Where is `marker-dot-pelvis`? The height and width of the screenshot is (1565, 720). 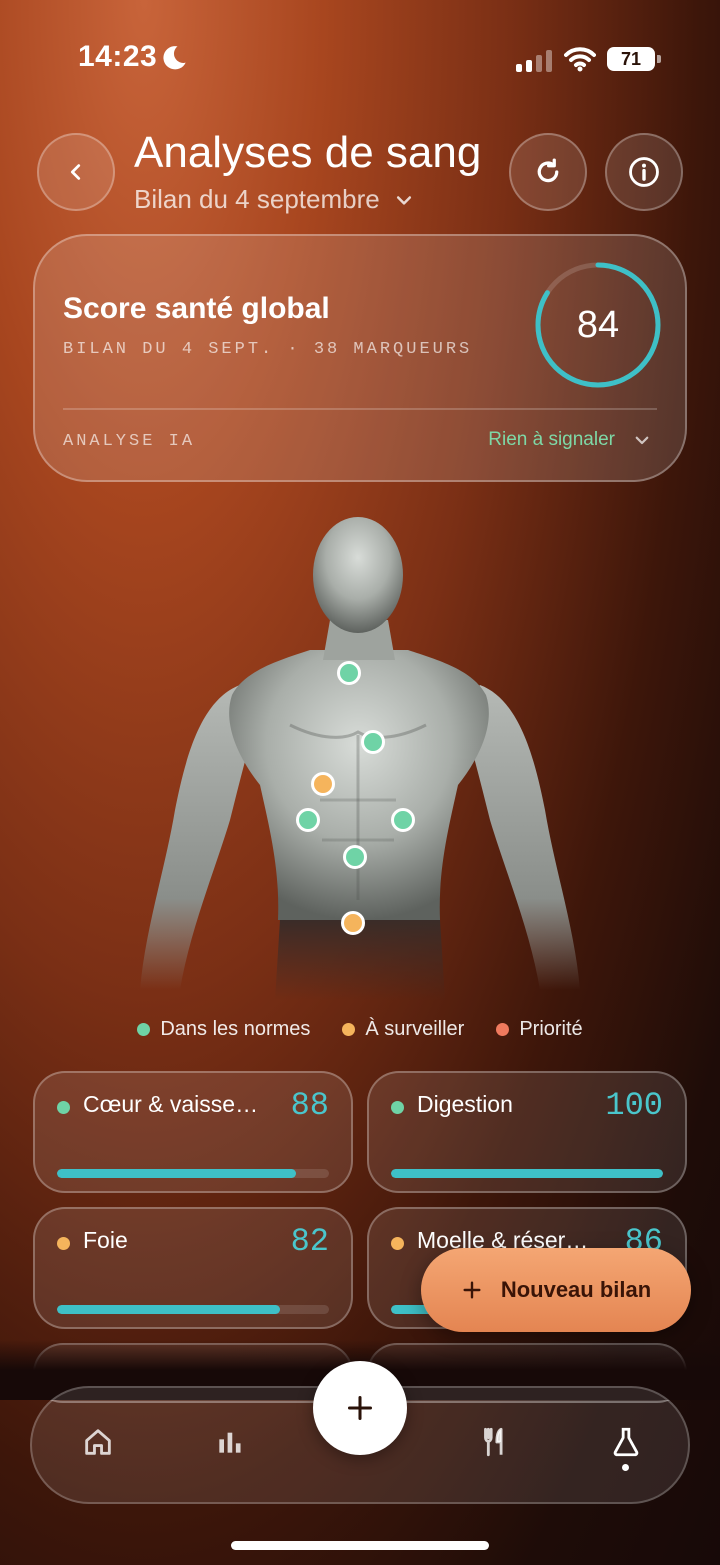
marker-dot-pelvis is located at coordinates (353, 923).